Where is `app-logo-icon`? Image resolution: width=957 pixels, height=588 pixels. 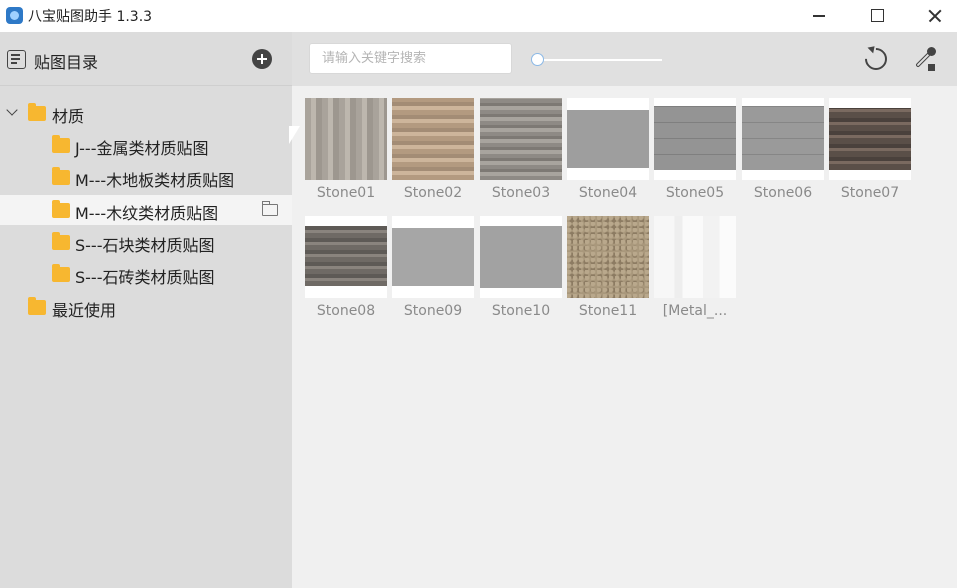
app-logo-icon is located at coordinates (14, 15).